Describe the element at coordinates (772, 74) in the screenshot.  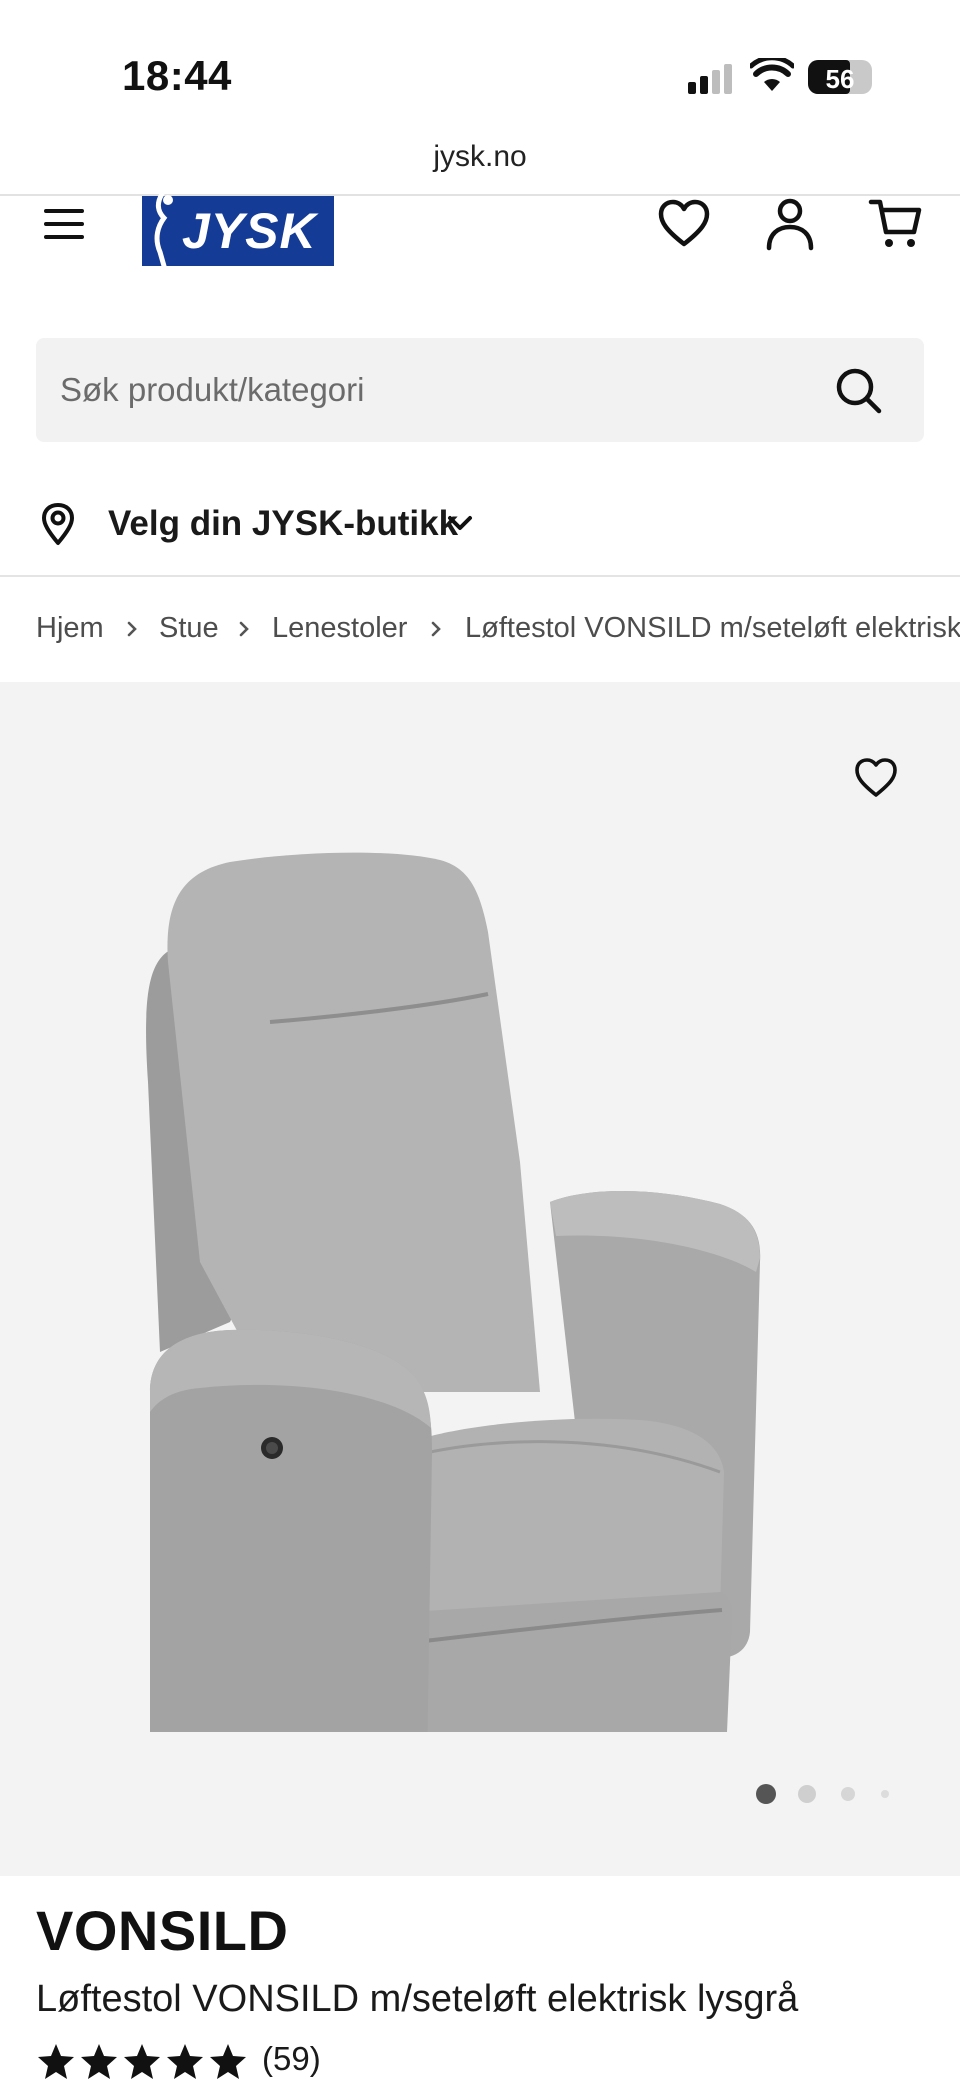
I see `wifi-icon` at that location.